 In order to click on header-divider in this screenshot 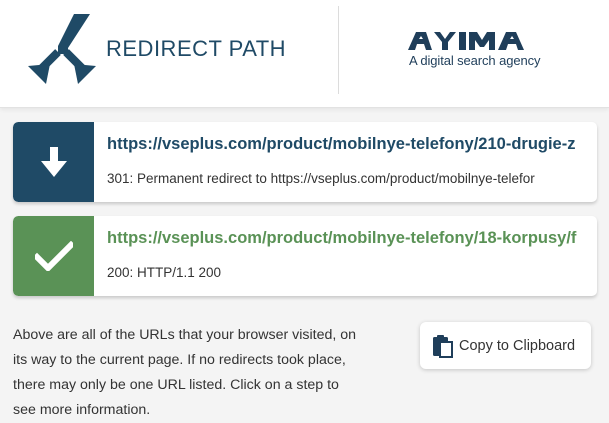, I will do `click(338, 50)`.